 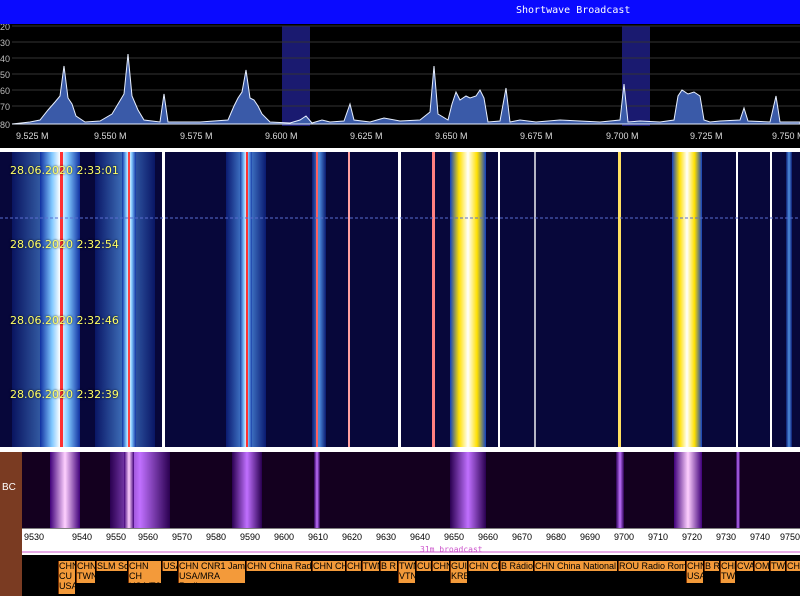 I want to click on scale-tick: 9660, so click(x=488, y=537).